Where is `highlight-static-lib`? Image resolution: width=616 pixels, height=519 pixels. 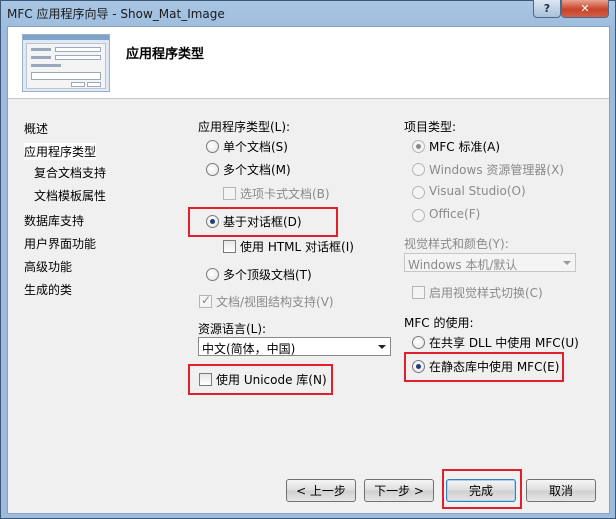
highlight-static-lib is located at coordinates (484, 367).